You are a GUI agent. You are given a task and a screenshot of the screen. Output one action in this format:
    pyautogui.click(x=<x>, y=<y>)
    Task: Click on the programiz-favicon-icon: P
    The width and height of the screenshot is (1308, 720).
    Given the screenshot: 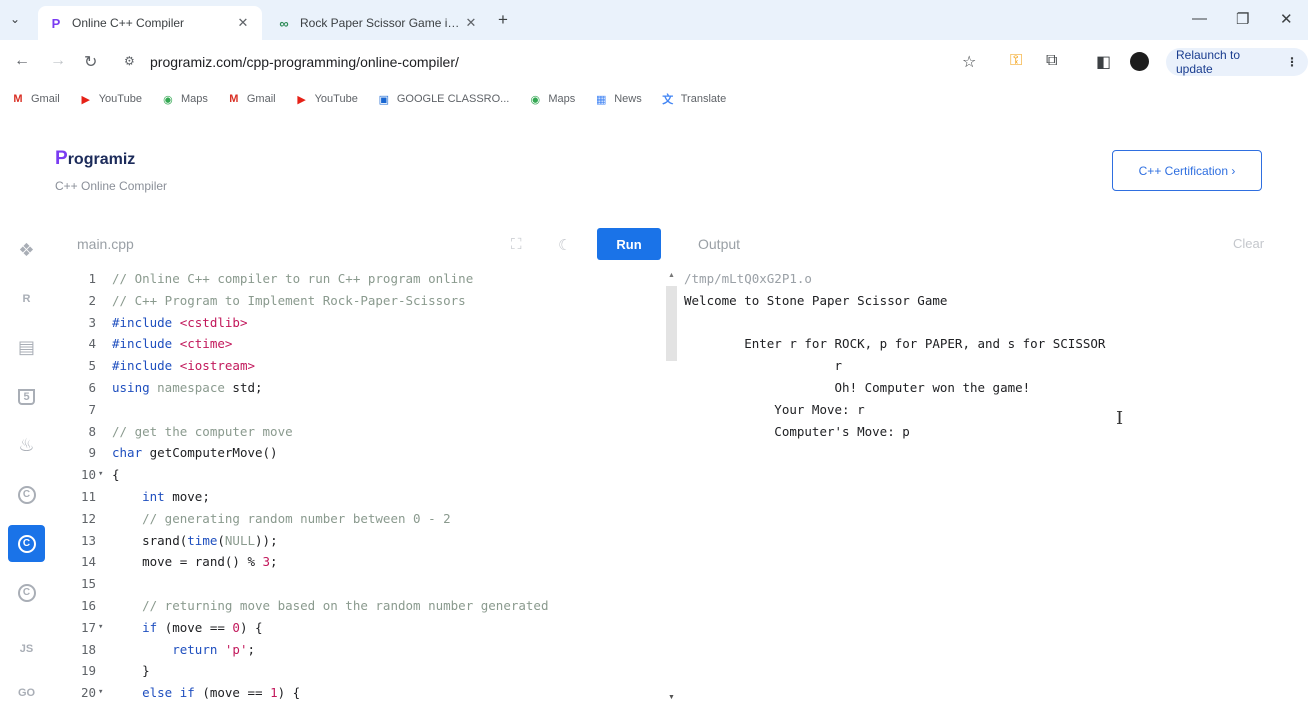 What is the action you would take?
    pyautogui.click(x=56, y=23)
    